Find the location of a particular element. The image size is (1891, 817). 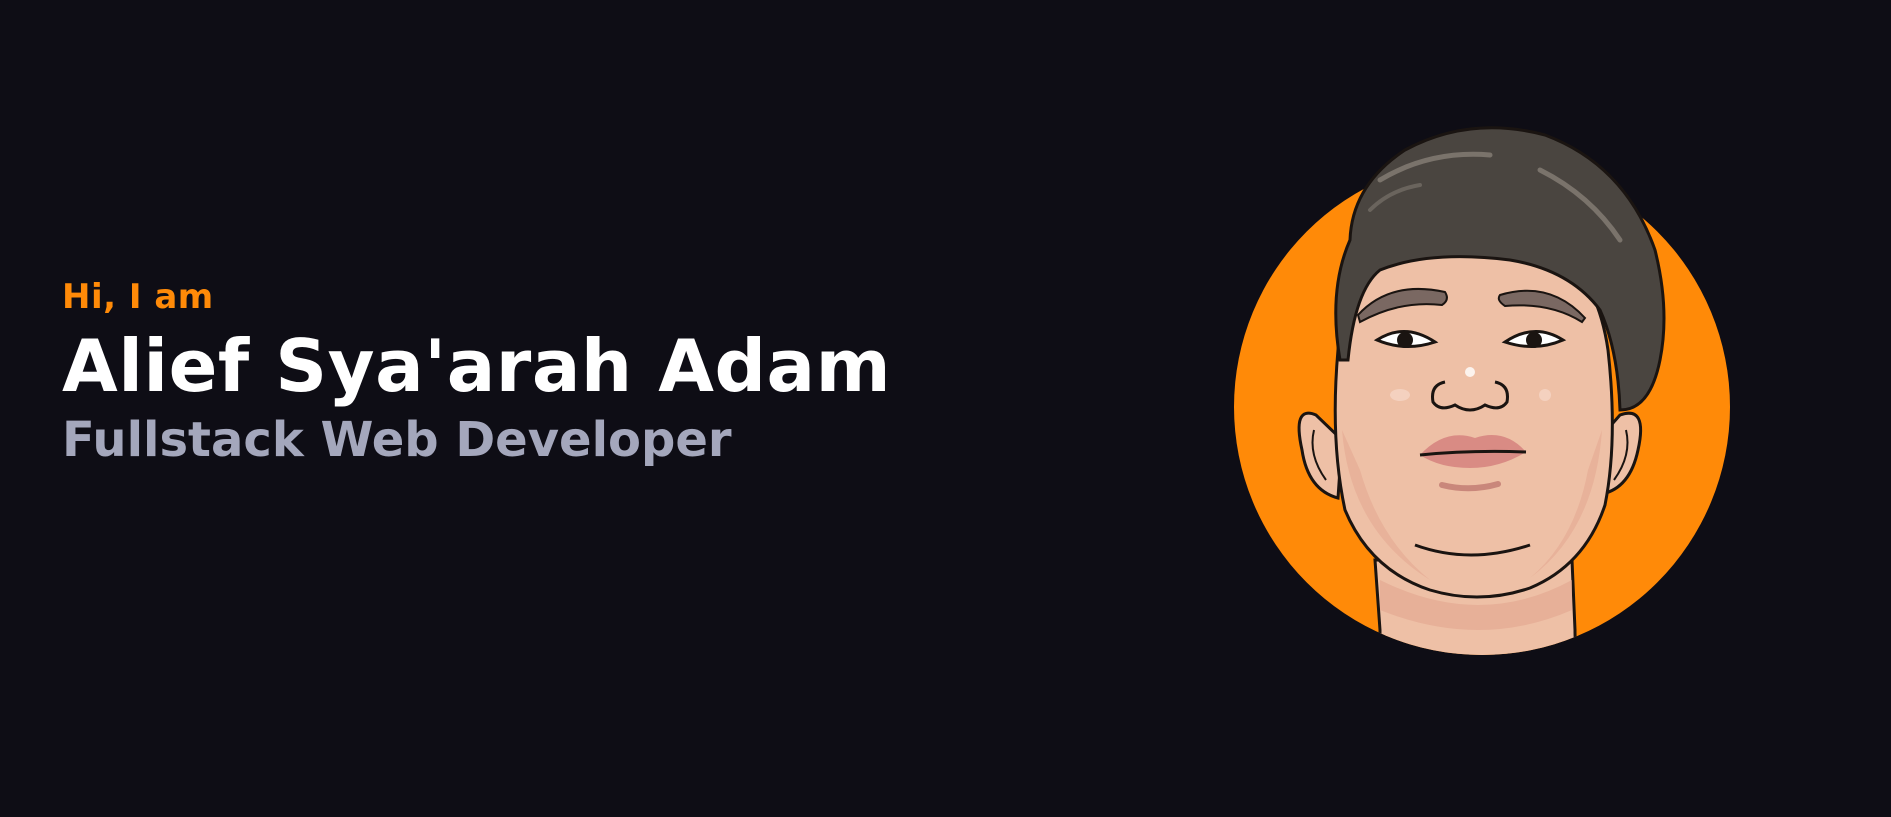

developer-name: Alief Sya'arah Adam is located at coordinates (477, 366).